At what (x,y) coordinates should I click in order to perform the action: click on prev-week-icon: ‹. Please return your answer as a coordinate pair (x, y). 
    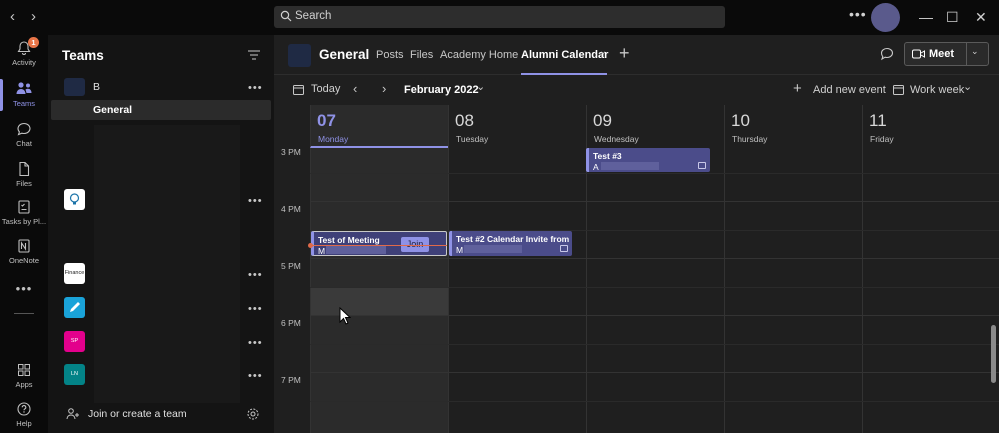
    Looking at the image, I should click on (355, 88).